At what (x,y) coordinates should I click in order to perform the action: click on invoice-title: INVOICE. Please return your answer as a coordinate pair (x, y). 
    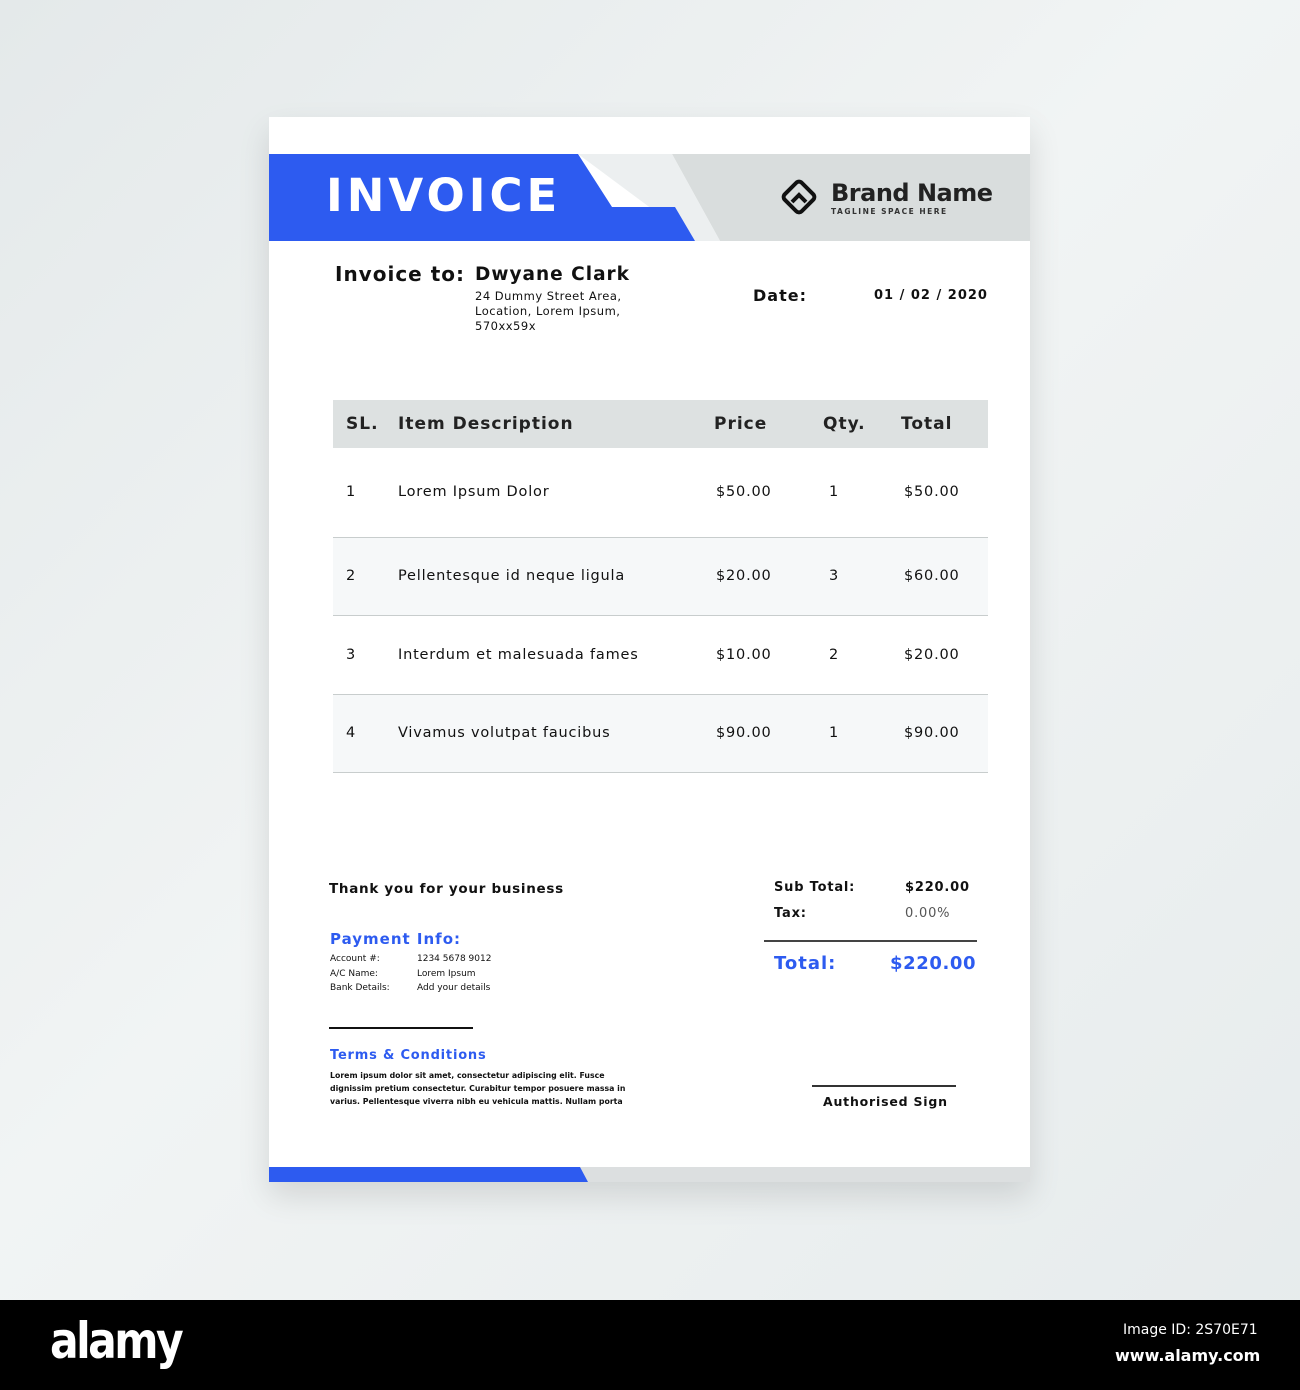
    Looking at the image, I should click on (444, 195).